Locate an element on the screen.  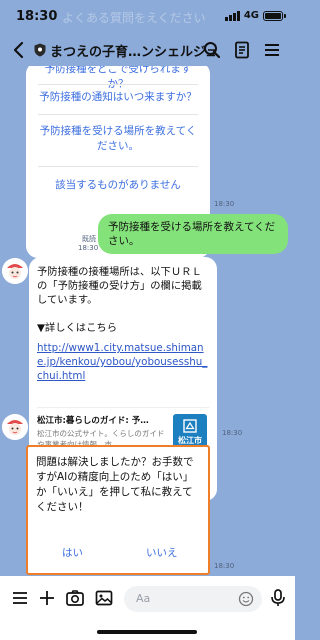
battery-fill is located at coordinates (273, 15).